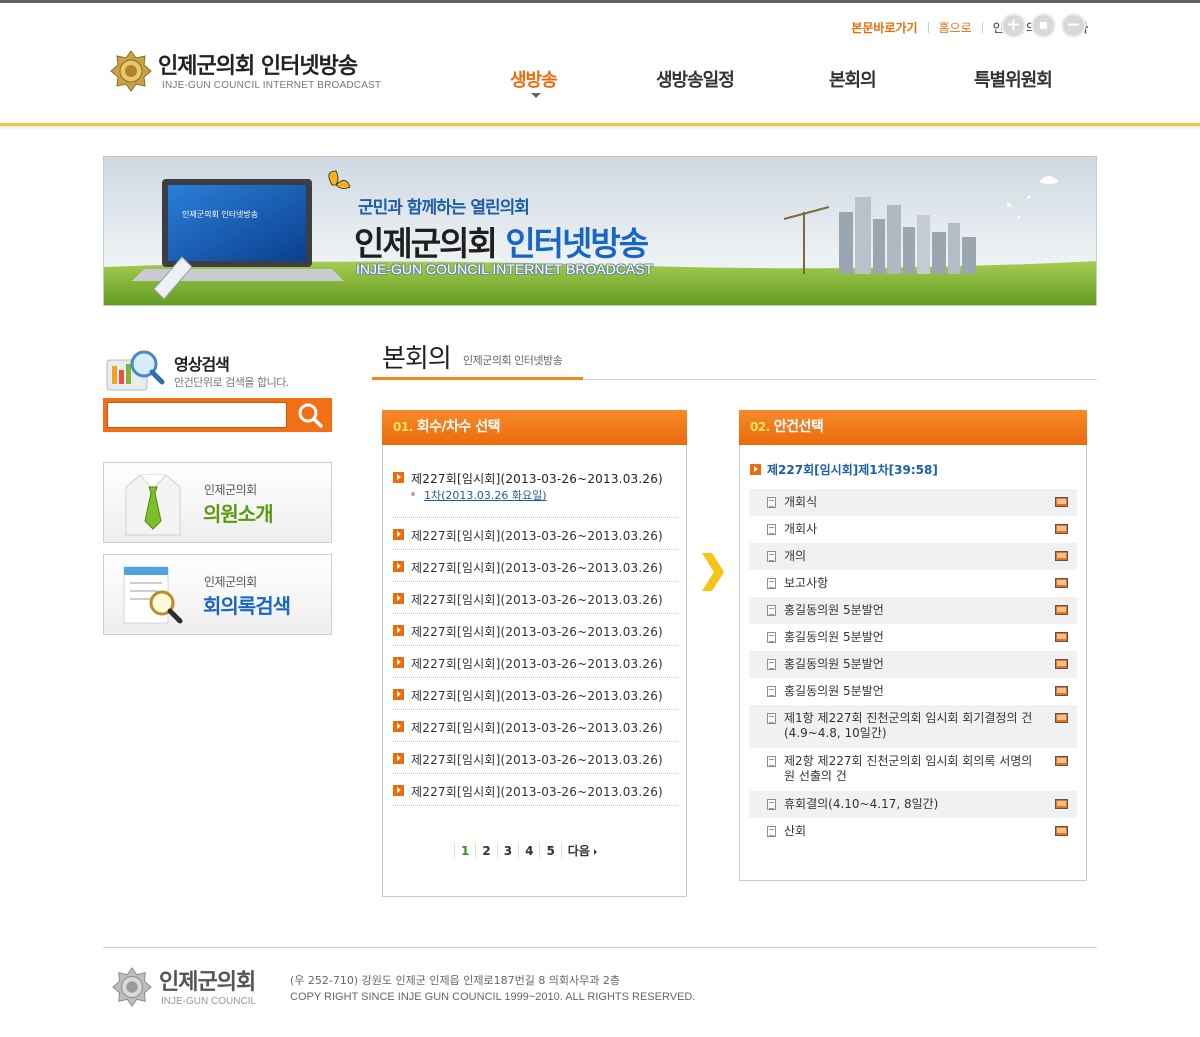 This screenshot has width=1200, height=1037. Describe the element at coordinates (913, 583) in the screenshot. I see `agenda-item: 보고사항` at that location.